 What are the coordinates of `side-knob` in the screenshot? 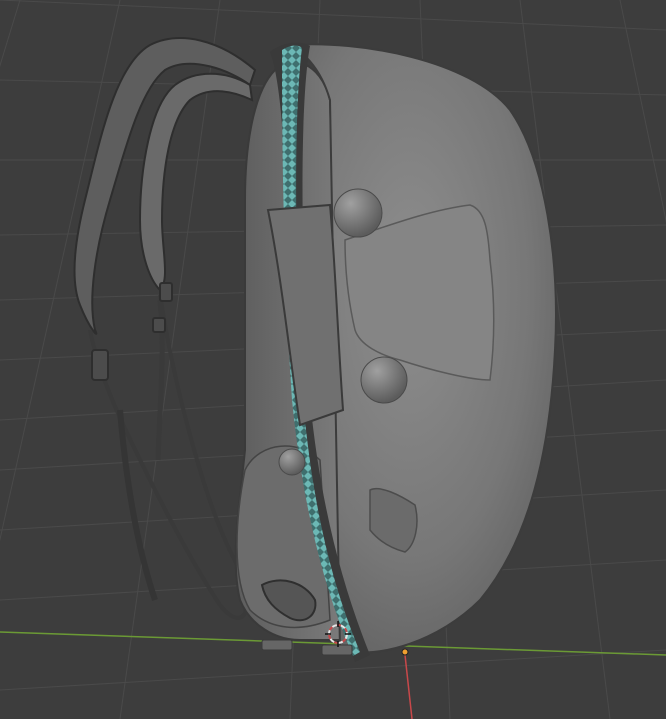 It's located at (292, 462).